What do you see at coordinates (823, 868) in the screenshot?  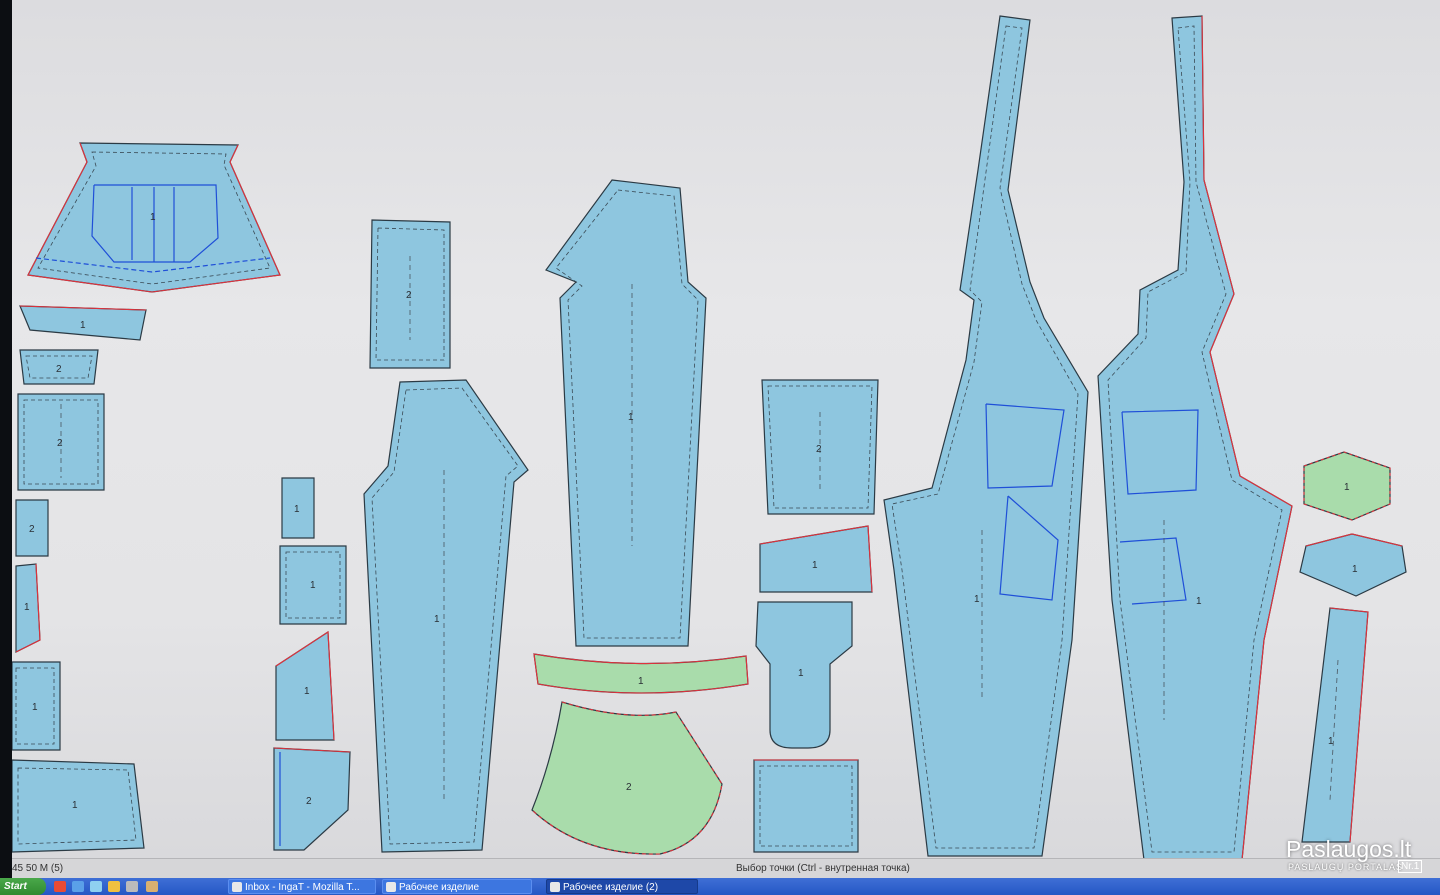 I see `status-hint-text: Выбор точки (Ctrl - внутренная точка)` at bounding box center [823, 868].